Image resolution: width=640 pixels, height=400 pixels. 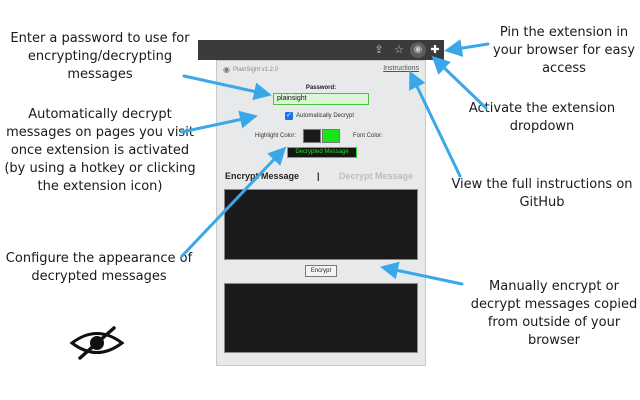 I want to click on star-icon: ☆, so click(x=399, y=50).